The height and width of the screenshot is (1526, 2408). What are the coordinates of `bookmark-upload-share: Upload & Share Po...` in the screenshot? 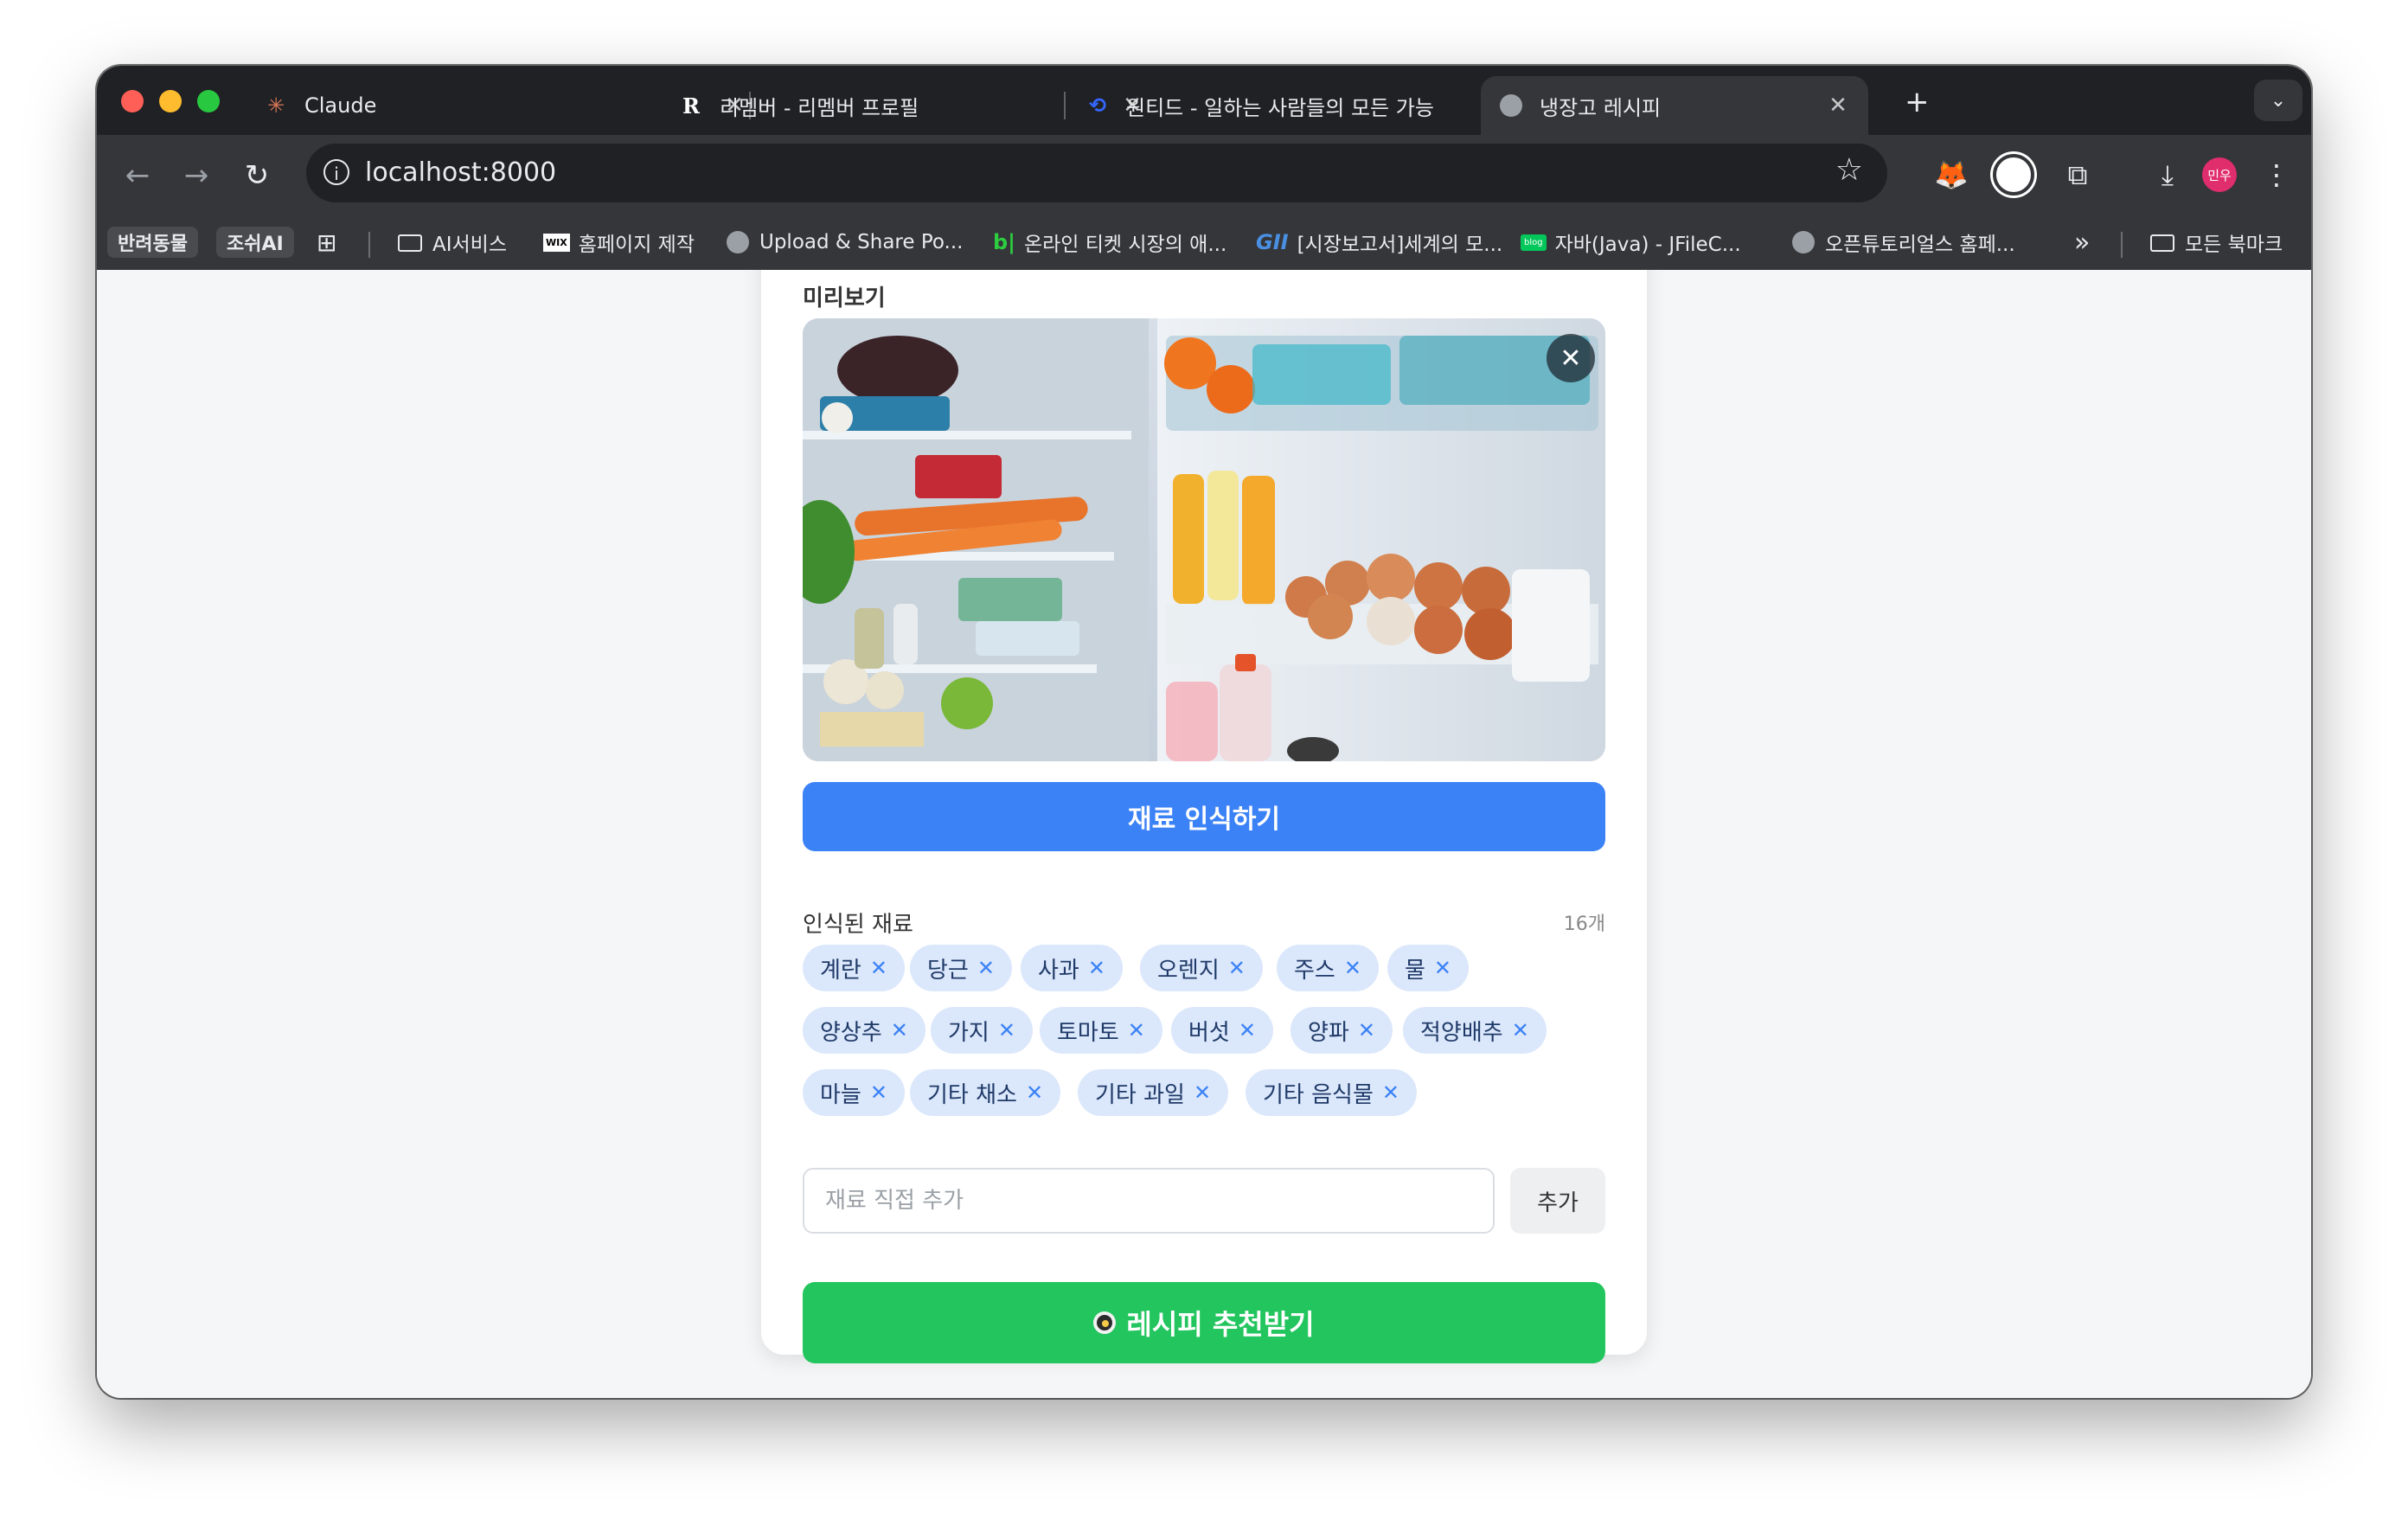 It's located at (845, 242).